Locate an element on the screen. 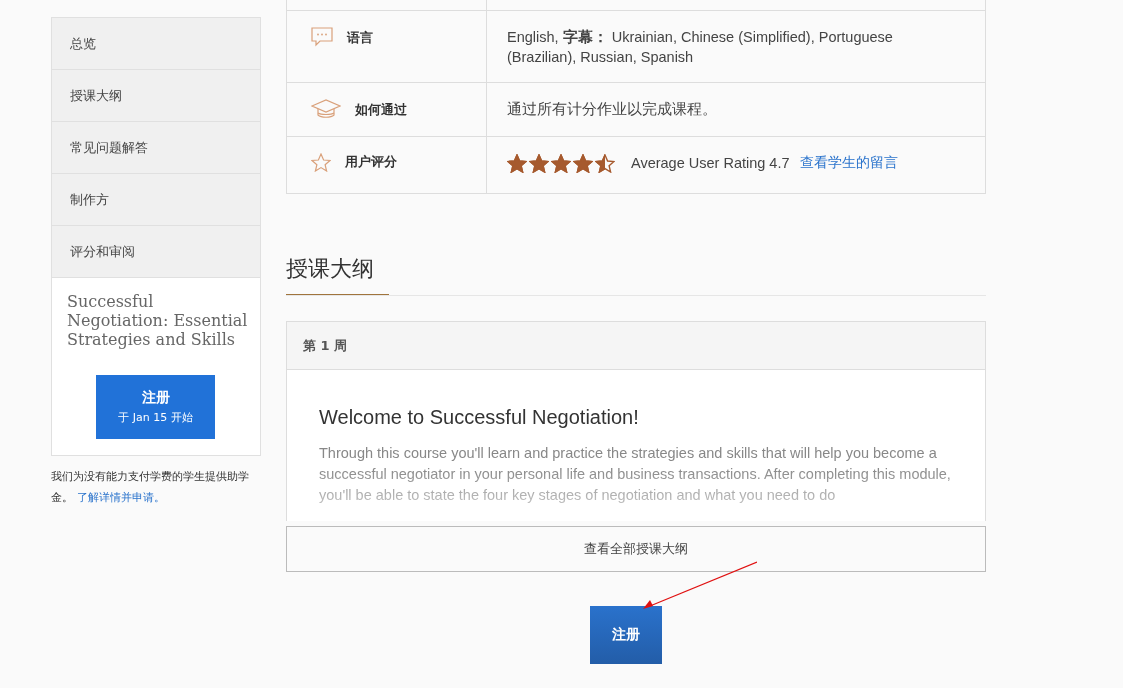  graduation-cap-icon is located at coordinates (326, 109).